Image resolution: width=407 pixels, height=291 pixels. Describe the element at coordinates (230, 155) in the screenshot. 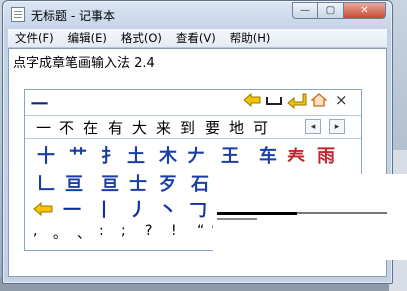

I see `radical-key: 王` at that location.